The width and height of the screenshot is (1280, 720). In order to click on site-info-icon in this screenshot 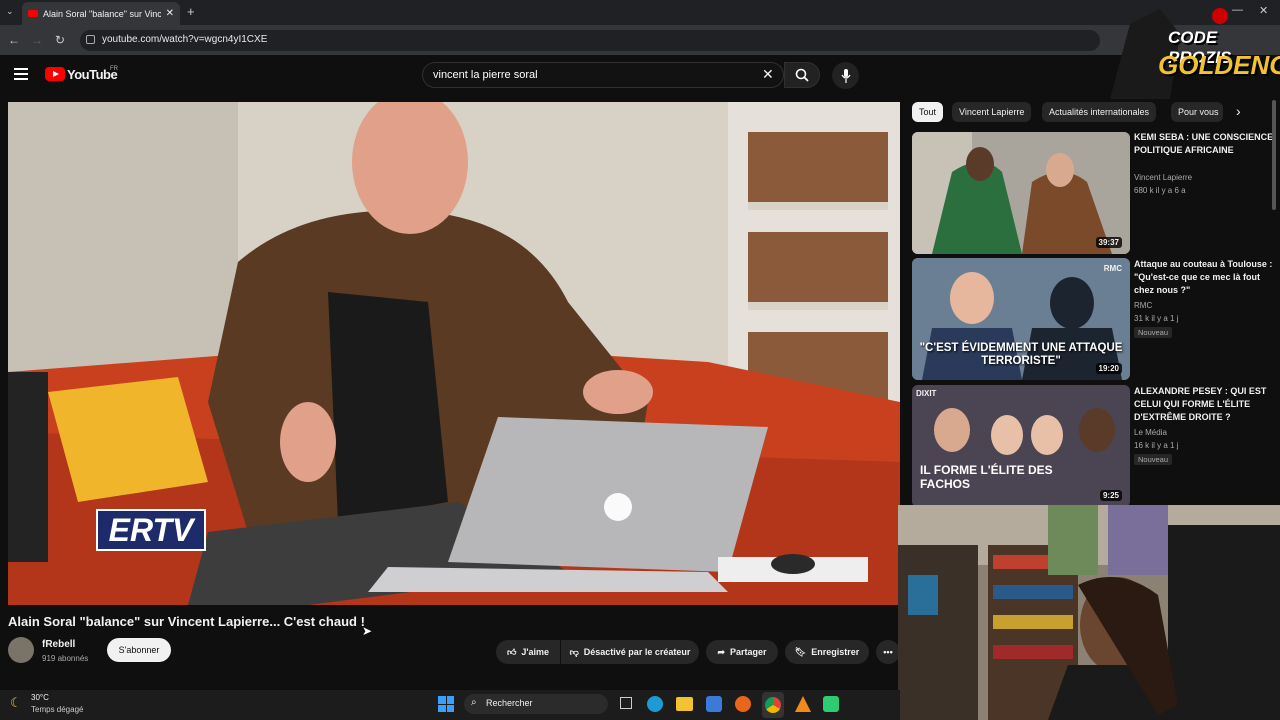, I will do `click(90, 39)`.